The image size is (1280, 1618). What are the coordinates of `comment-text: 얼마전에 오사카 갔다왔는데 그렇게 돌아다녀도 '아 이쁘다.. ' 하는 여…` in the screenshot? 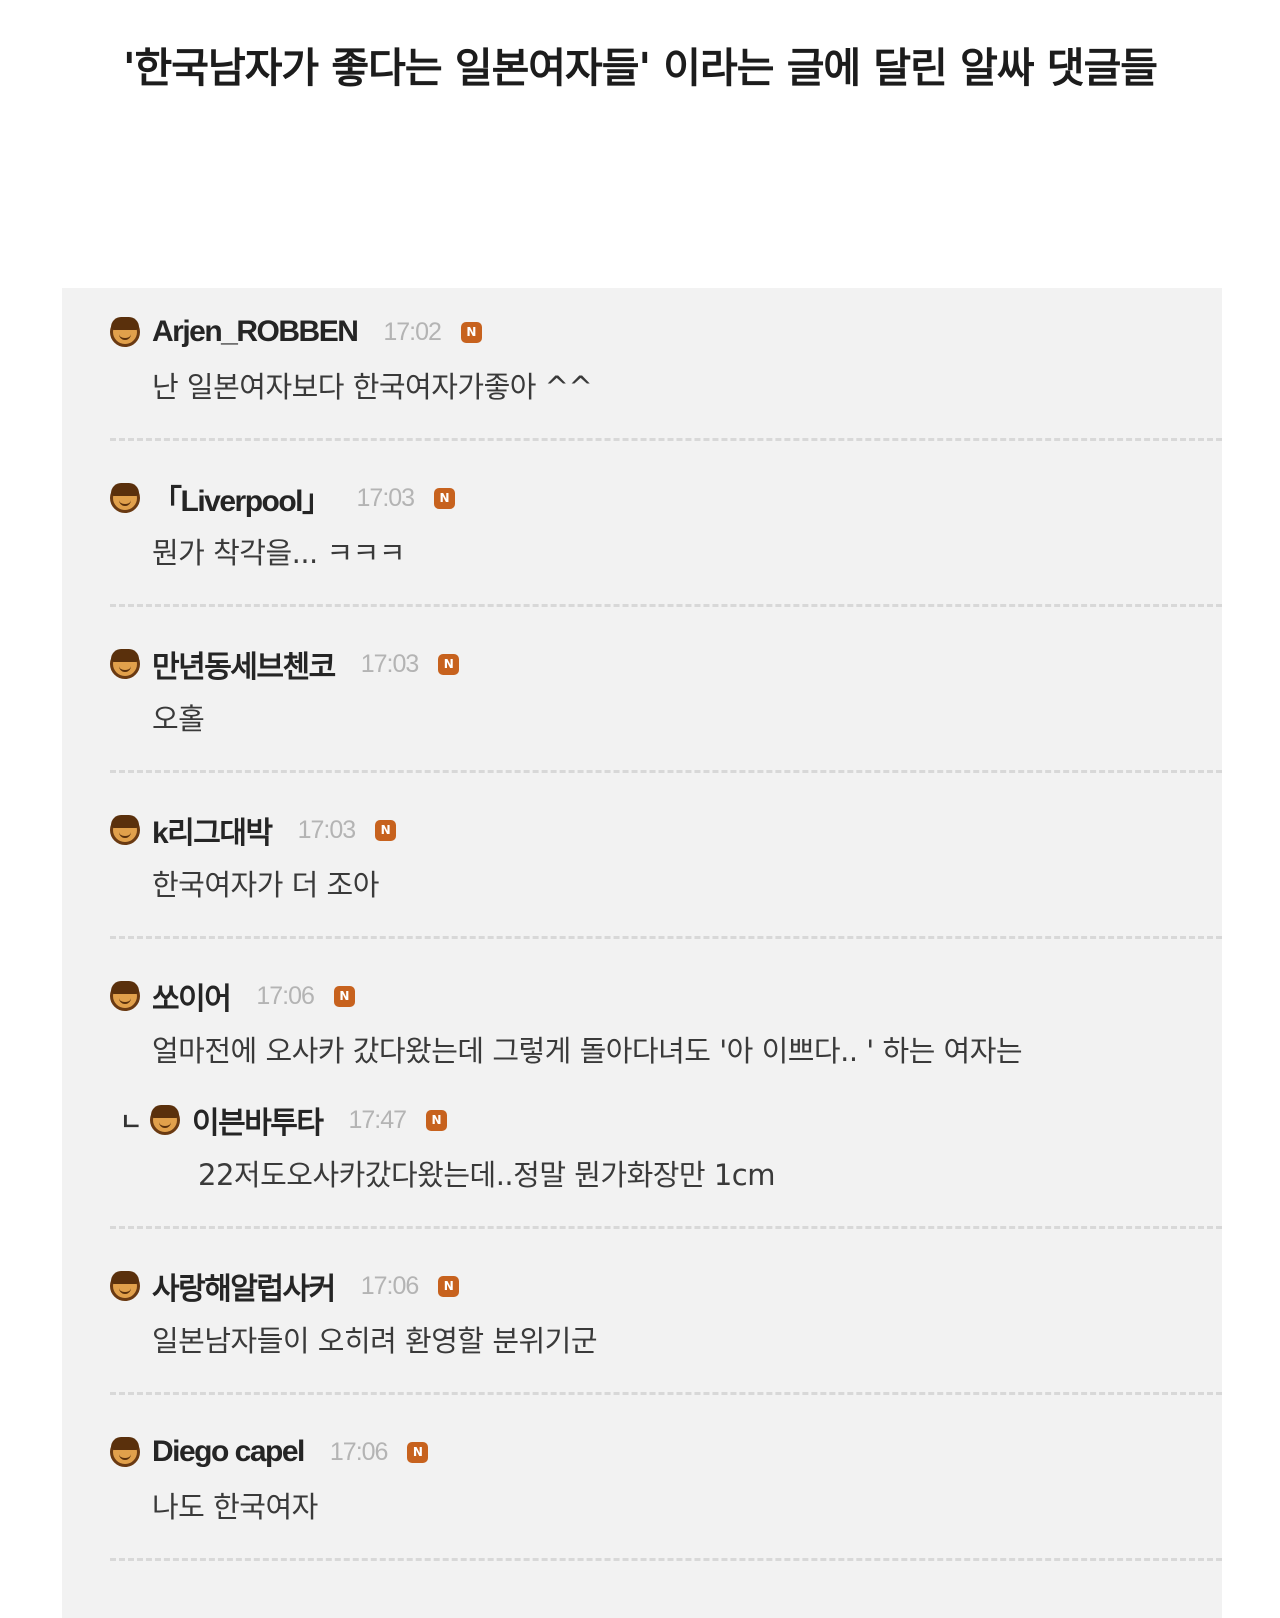 It's located at (587, 1051).